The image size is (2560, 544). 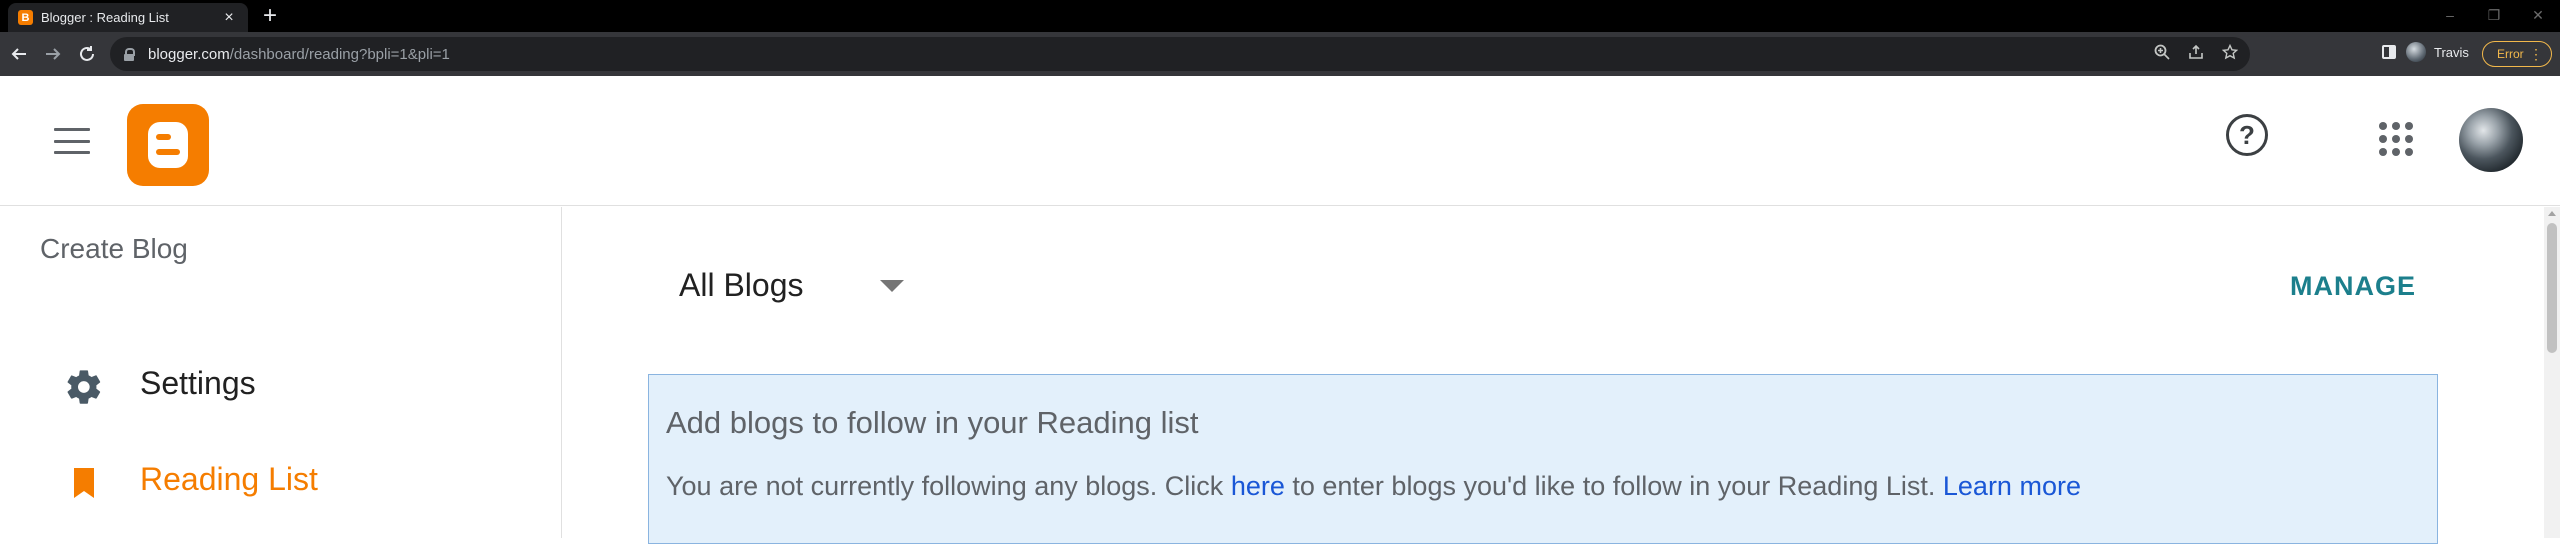 I want to click on sidebar: Create Blog Settings Reading List, so click(x=281, y=372).